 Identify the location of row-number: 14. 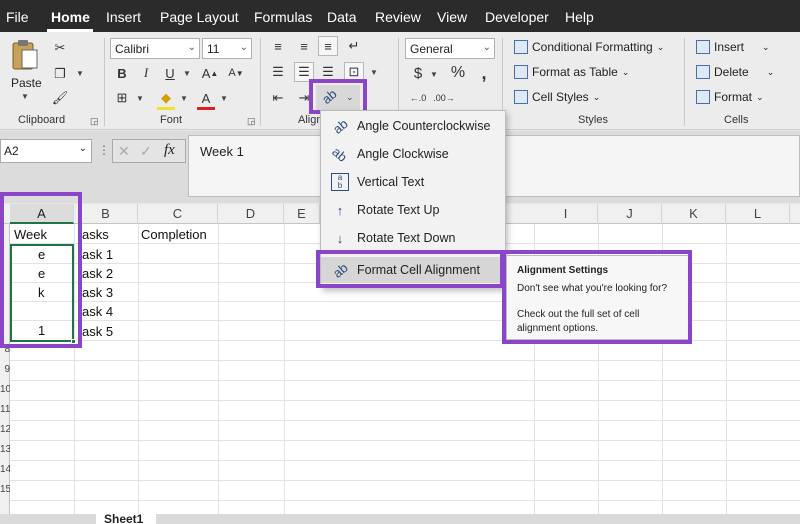
(5, 469).